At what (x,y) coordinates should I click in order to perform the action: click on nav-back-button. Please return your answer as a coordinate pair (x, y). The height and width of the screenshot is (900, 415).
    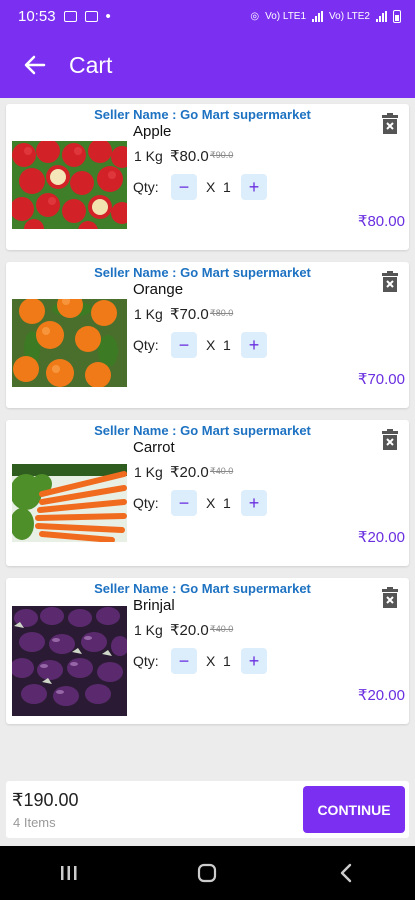
    Looking at the image, I should click on (346, 873).